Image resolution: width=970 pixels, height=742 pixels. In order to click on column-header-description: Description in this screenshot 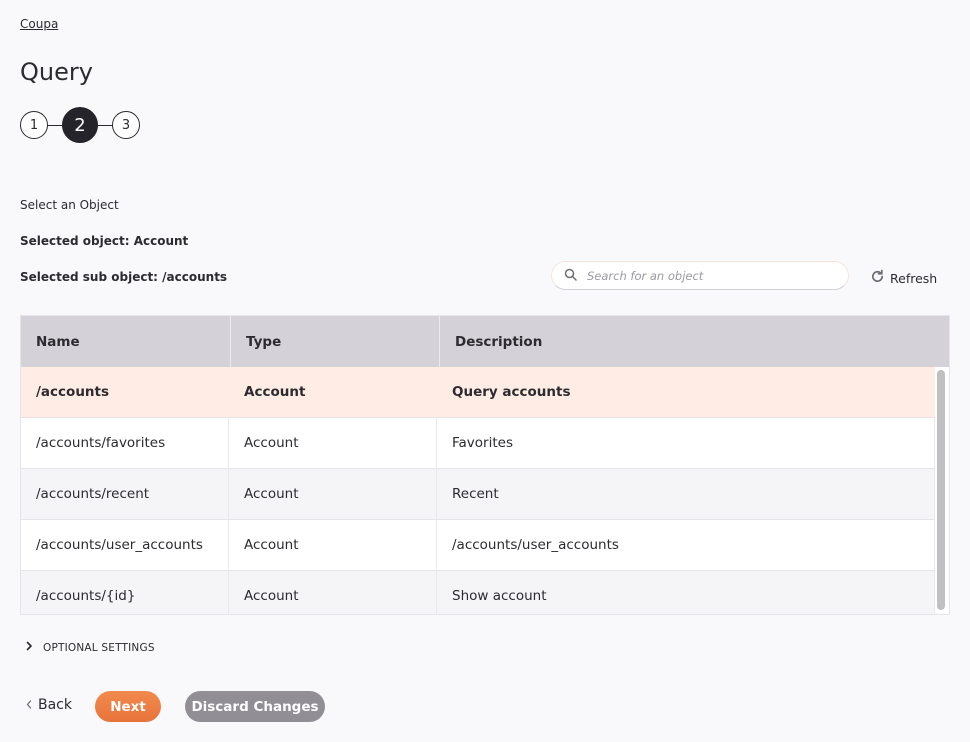, I will do `click(694, 341)`.